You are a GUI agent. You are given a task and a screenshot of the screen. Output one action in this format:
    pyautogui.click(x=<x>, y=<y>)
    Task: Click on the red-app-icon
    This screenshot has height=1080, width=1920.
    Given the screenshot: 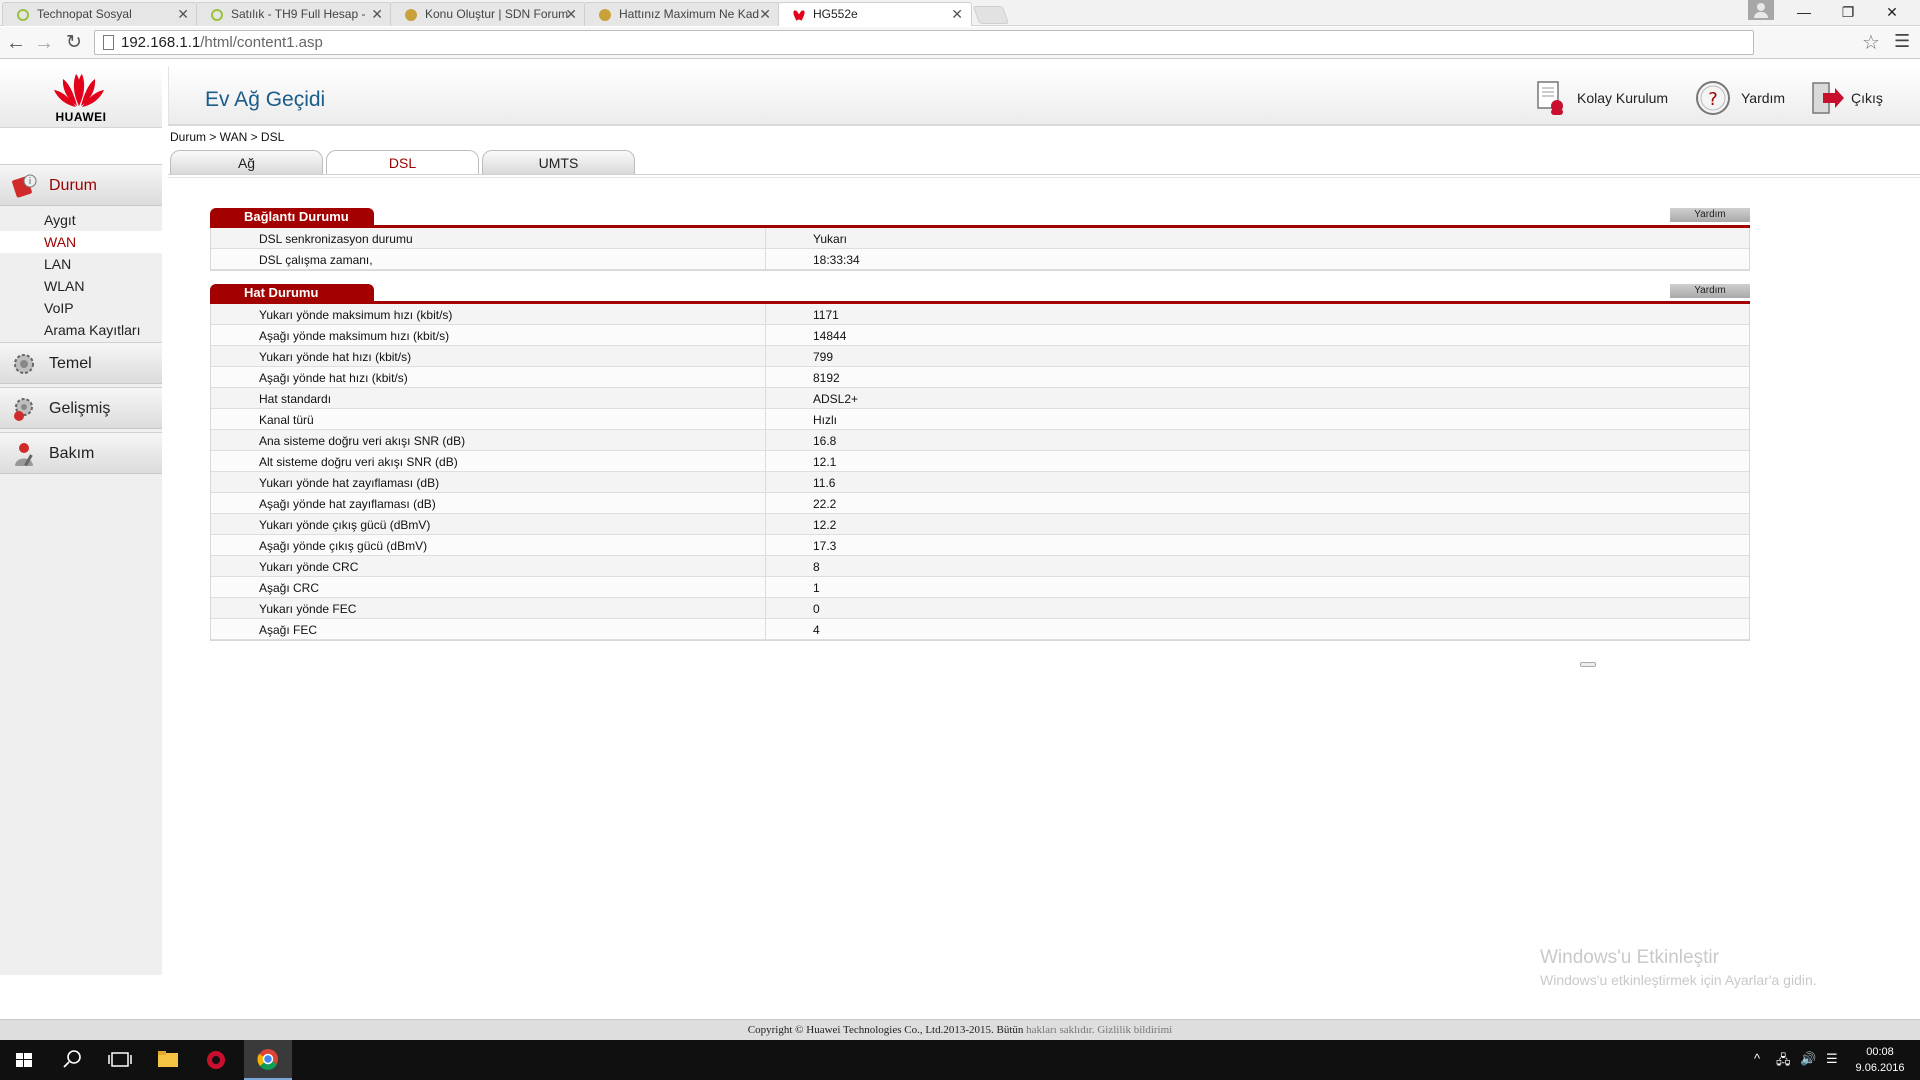 What is the action you would take?
    pyautogui.click(x=216, y=1060)
    